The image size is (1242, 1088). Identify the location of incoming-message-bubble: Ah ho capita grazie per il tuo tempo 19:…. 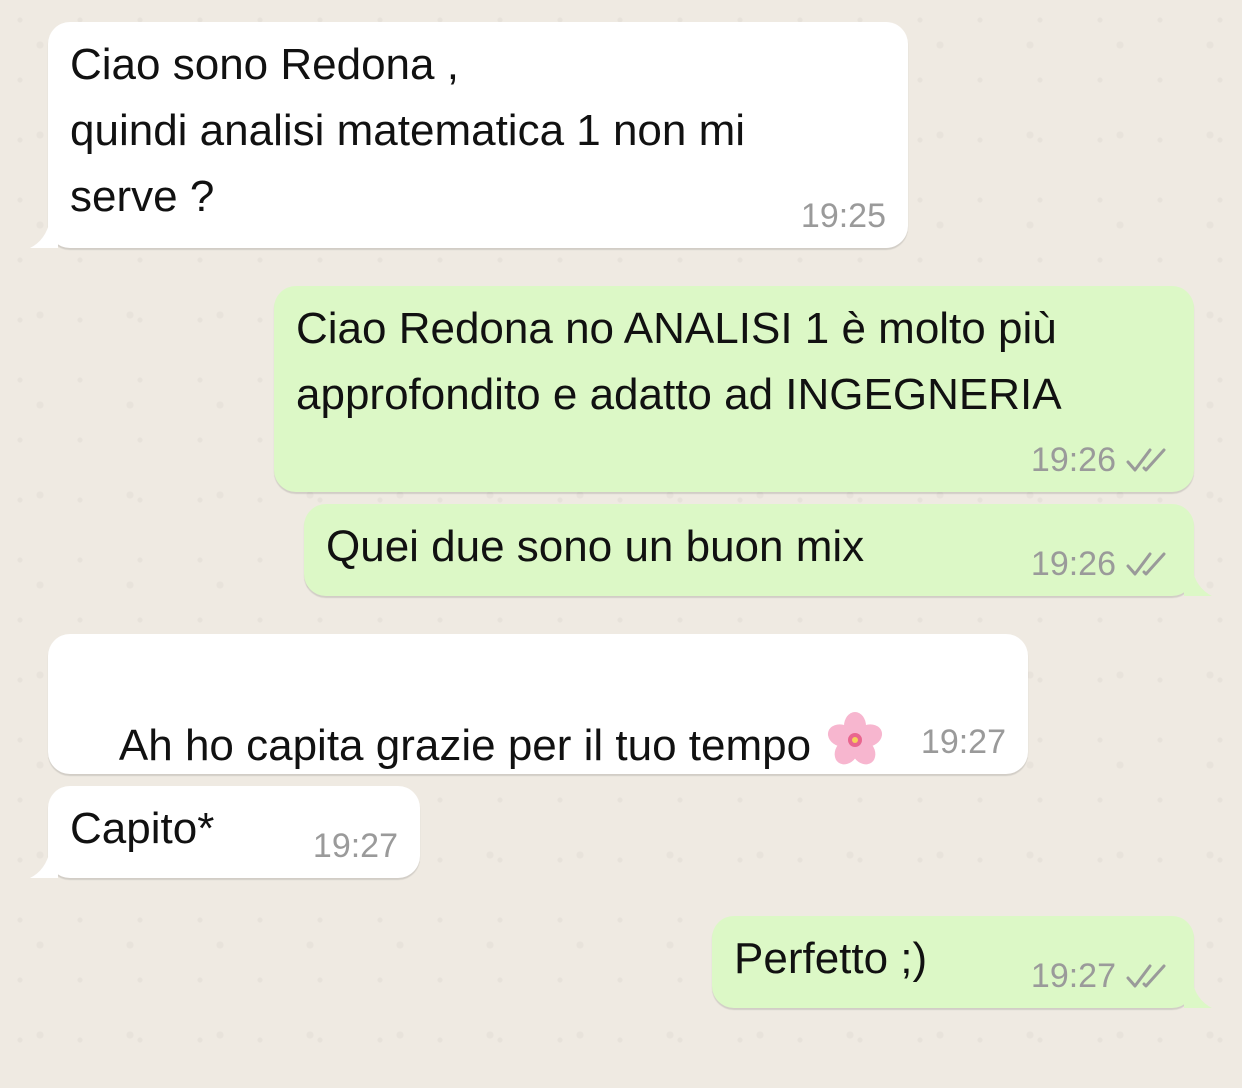
(538, 704).